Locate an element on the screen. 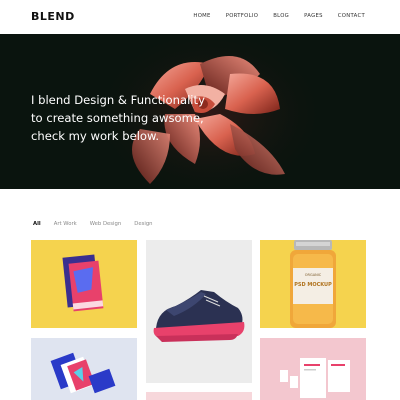 This screenshot has height=400, width=400. filter-all: All is located at coordinates (37, 224).